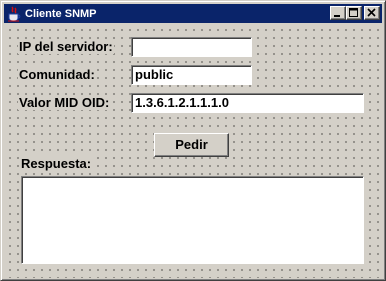 The image size is (386, 281). I want to click on close-button, so click(372, 13).